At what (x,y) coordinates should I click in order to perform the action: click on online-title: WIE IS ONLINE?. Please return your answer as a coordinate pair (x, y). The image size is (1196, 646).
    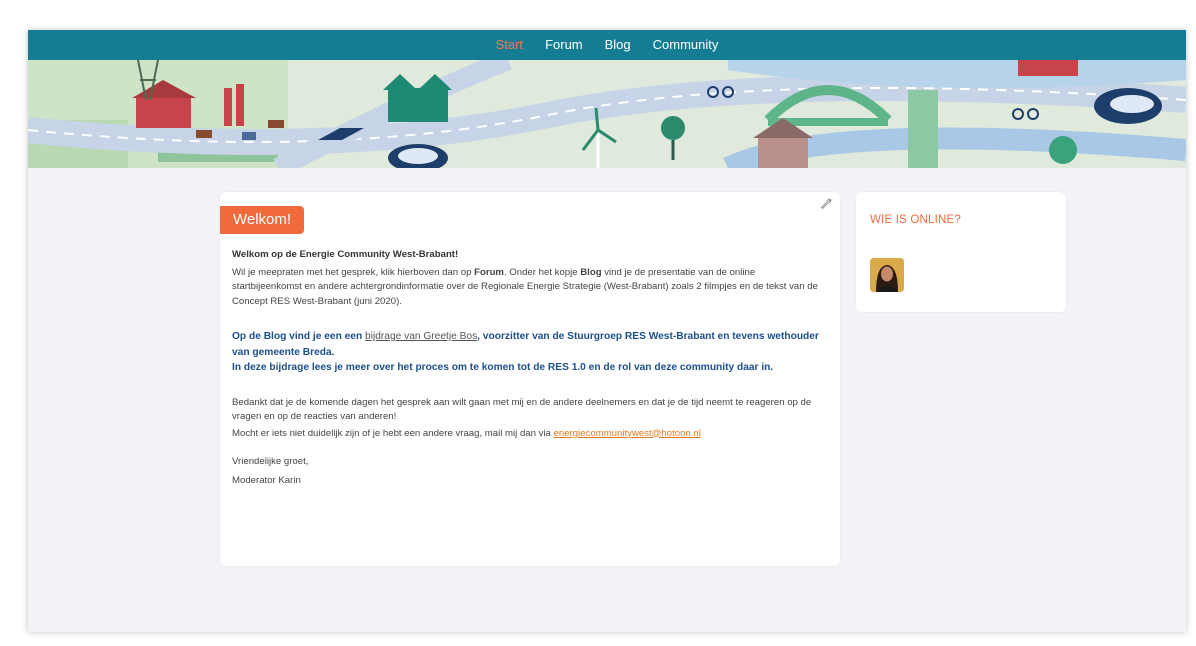
    Looking at the image, I should click on (915, 220).